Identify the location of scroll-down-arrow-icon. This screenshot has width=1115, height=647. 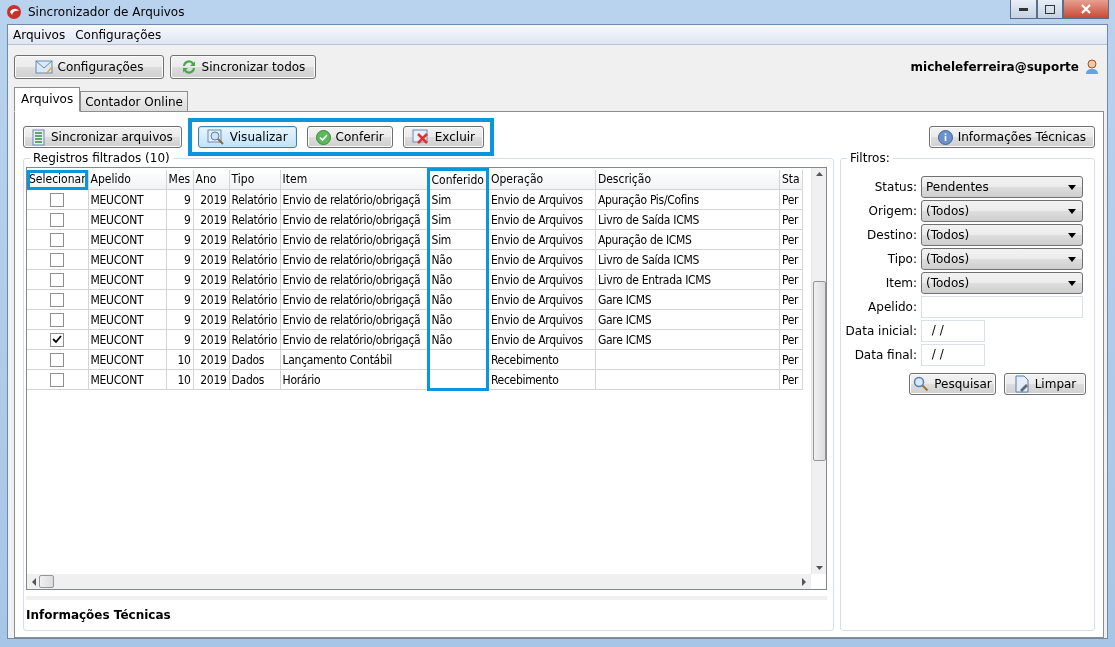
(819, 568).